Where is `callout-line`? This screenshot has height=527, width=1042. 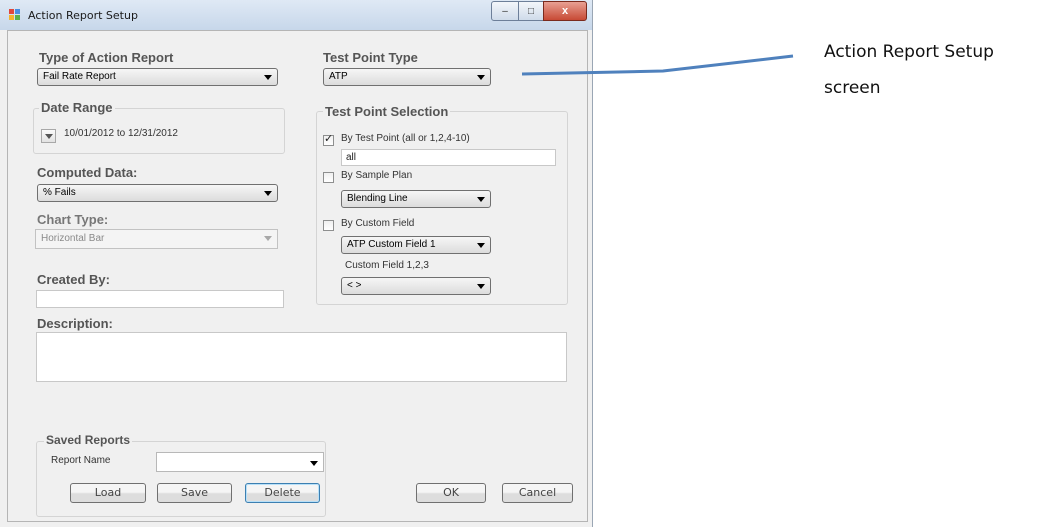 callout-line is located at coordinates (657, 65).